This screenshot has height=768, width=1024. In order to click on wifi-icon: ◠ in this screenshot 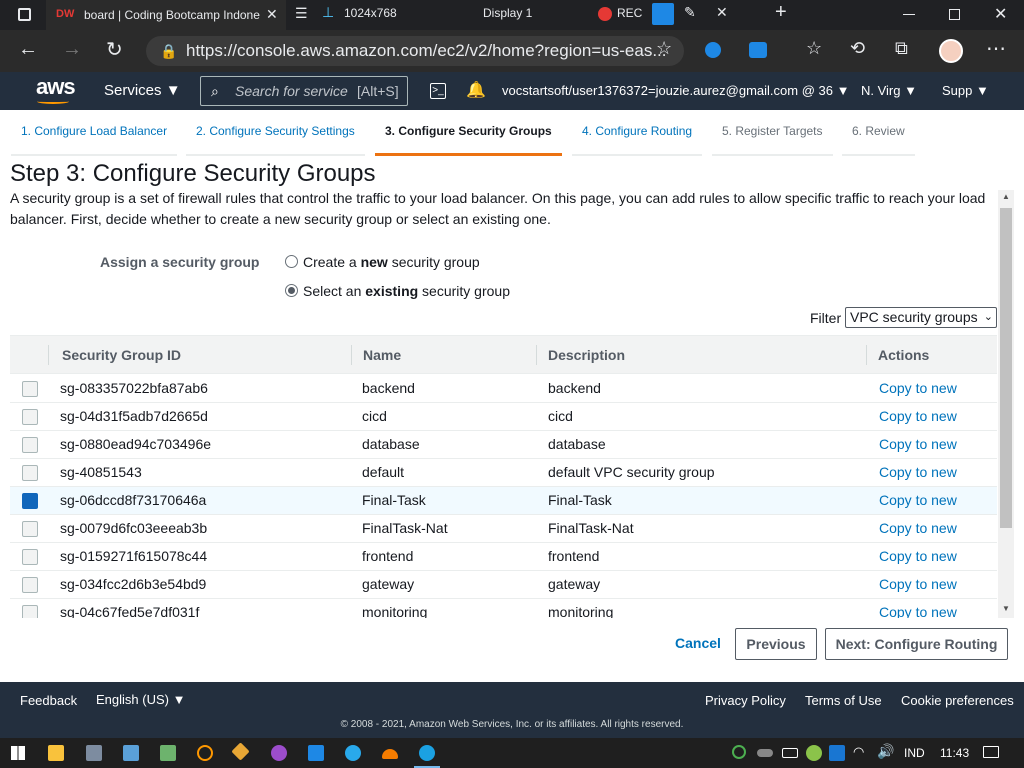, I will do `click(858, 752)`.